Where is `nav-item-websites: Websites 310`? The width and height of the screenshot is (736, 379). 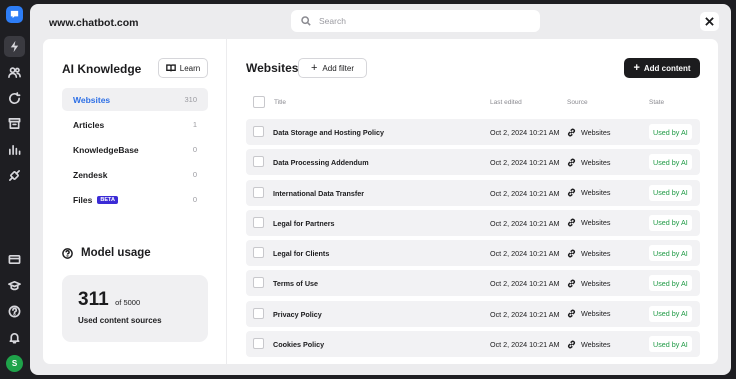
nav-item-websites: Websites 310 is located at coordinates (135, 99).